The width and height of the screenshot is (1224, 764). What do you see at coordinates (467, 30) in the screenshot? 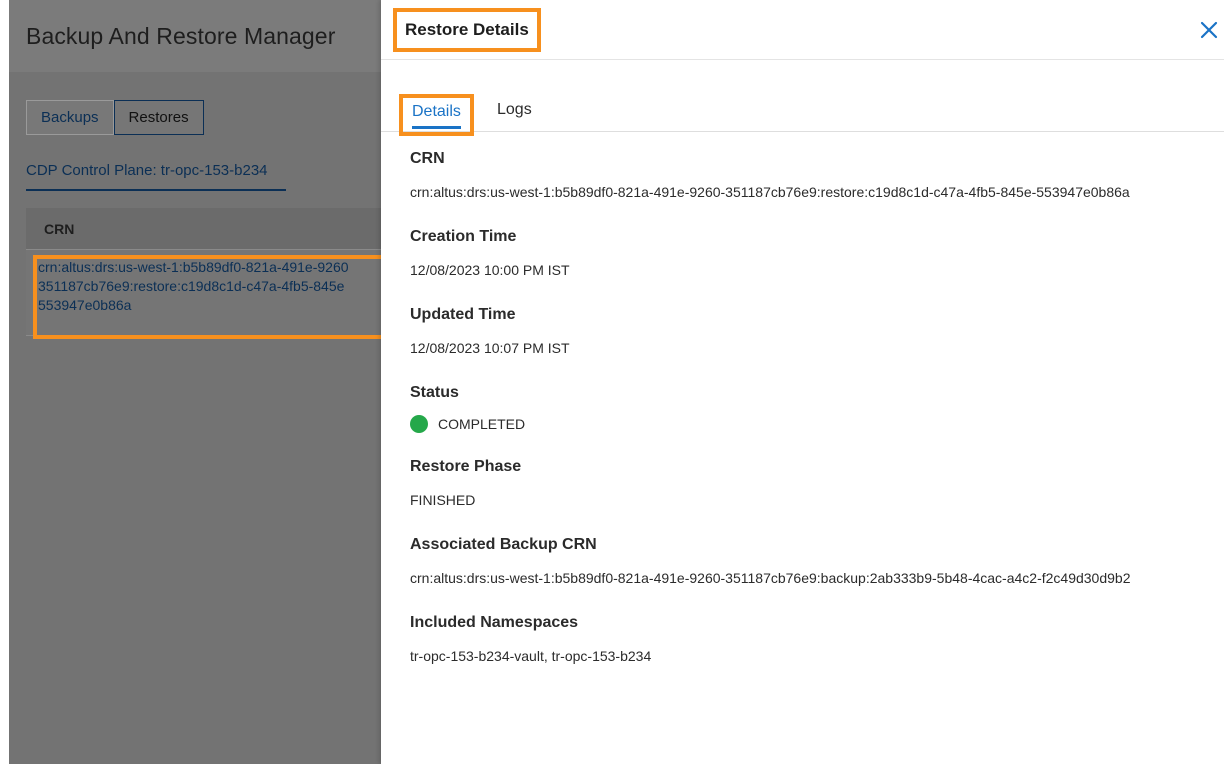
I see `drawer-title: Restore Details` at bounding box center [467, 30].